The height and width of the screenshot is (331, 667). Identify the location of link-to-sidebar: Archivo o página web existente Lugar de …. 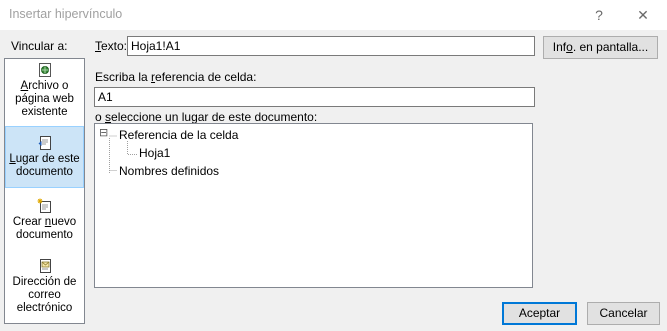
(44, 191).